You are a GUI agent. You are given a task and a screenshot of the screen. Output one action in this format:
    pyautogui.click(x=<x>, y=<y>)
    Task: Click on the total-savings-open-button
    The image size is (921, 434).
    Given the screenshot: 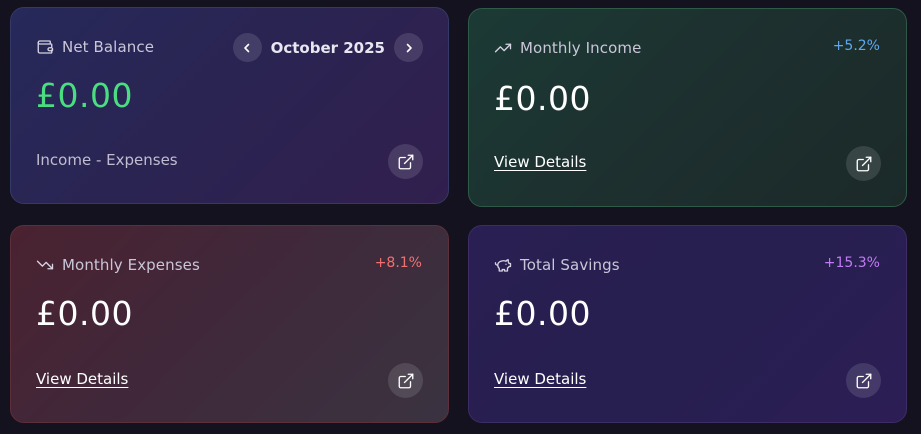 What is the action you would take?
    pyautogui.click(x=863, y=380)
    